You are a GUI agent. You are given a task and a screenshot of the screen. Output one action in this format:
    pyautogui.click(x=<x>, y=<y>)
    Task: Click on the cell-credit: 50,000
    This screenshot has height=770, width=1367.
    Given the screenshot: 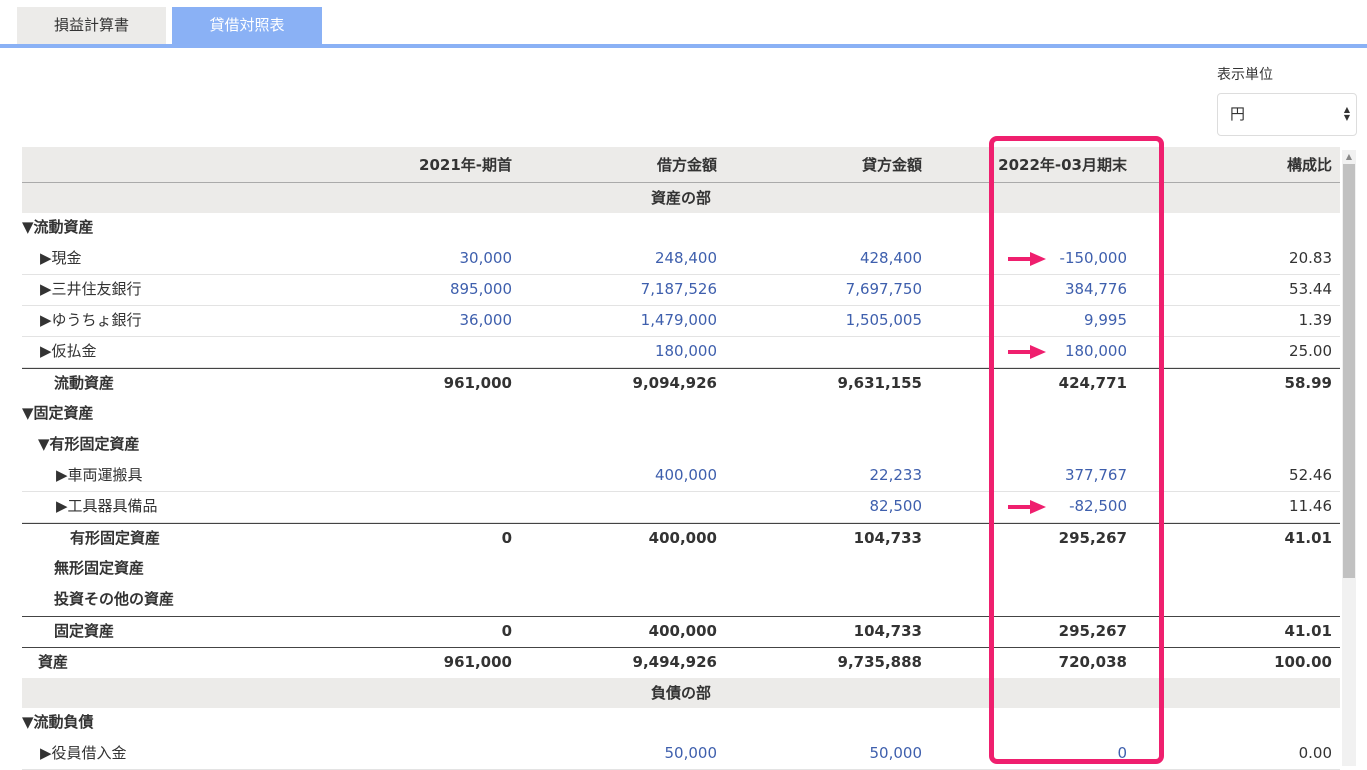 What is the action you would take?
    pyautogui.click(x=896, y=753)
    